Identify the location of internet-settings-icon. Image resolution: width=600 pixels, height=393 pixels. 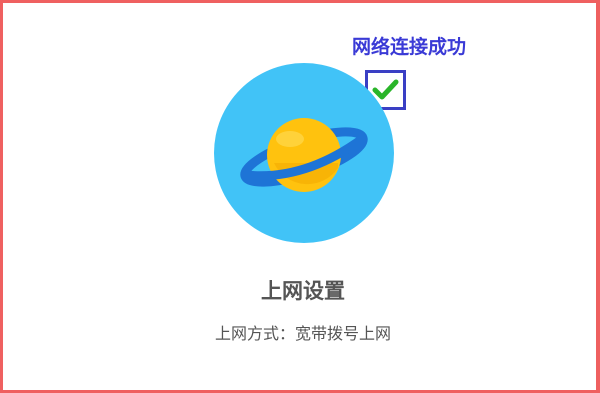
(304, 153).